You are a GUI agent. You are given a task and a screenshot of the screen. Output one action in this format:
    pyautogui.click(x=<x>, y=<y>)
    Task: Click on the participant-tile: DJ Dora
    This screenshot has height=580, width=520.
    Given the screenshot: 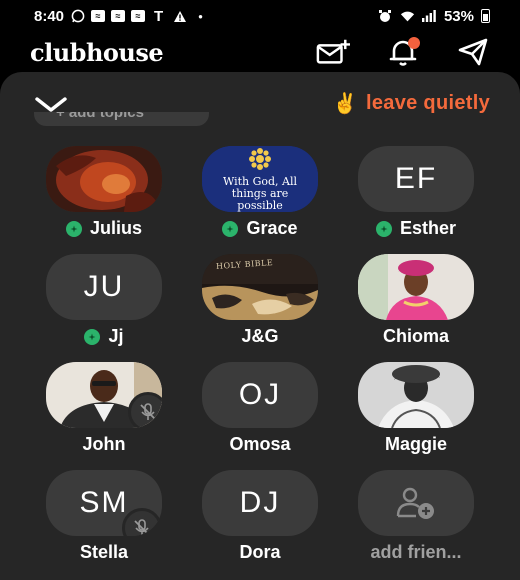 What is the action you would take?
    pyautogui.click(x=260, y=516)
    